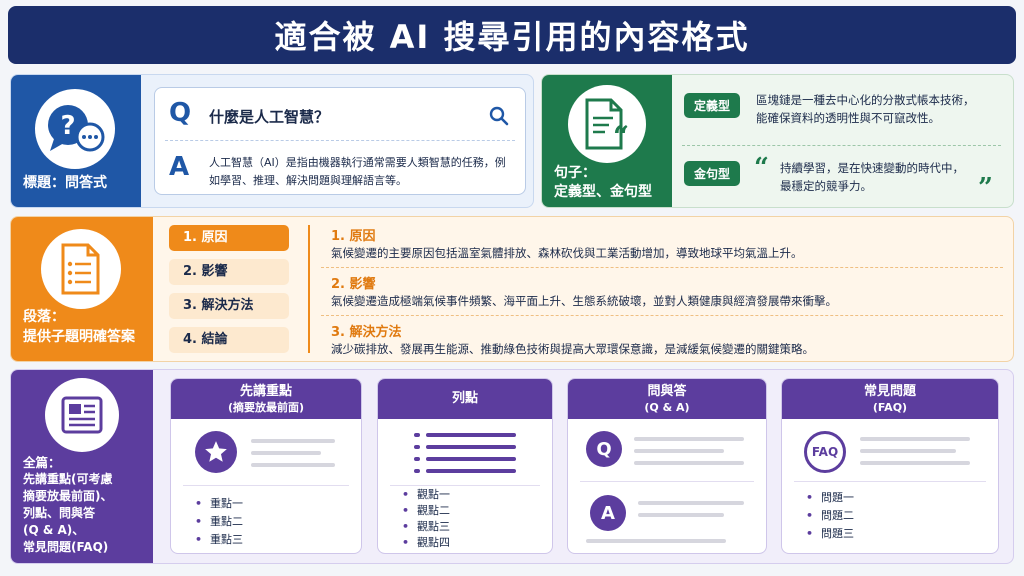  I want to click on list-item: 重點三, so click(219, 540).